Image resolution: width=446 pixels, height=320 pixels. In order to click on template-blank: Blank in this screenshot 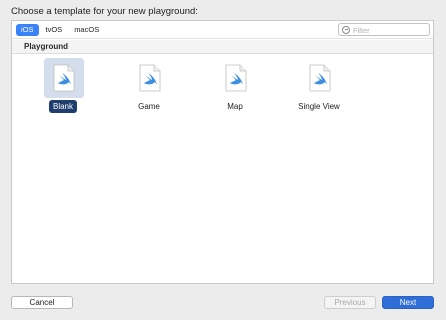, I will do `click(63, 98)`.